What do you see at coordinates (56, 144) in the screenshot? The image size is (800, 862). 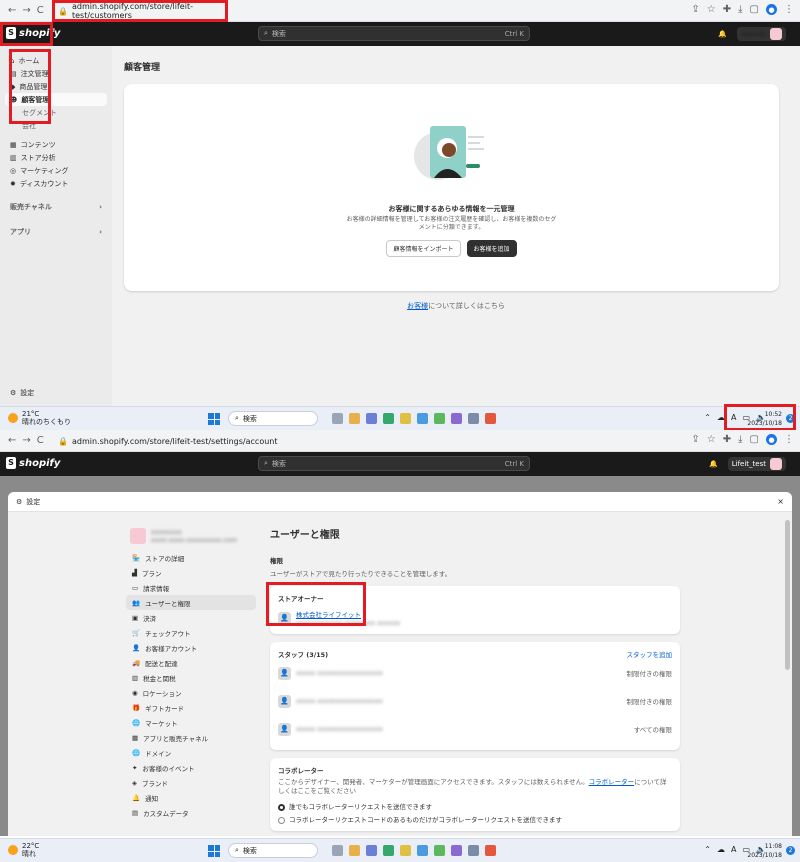 I see `sidebar-item-content: ▦ コンテンツ` at bounding box center [56, 144].